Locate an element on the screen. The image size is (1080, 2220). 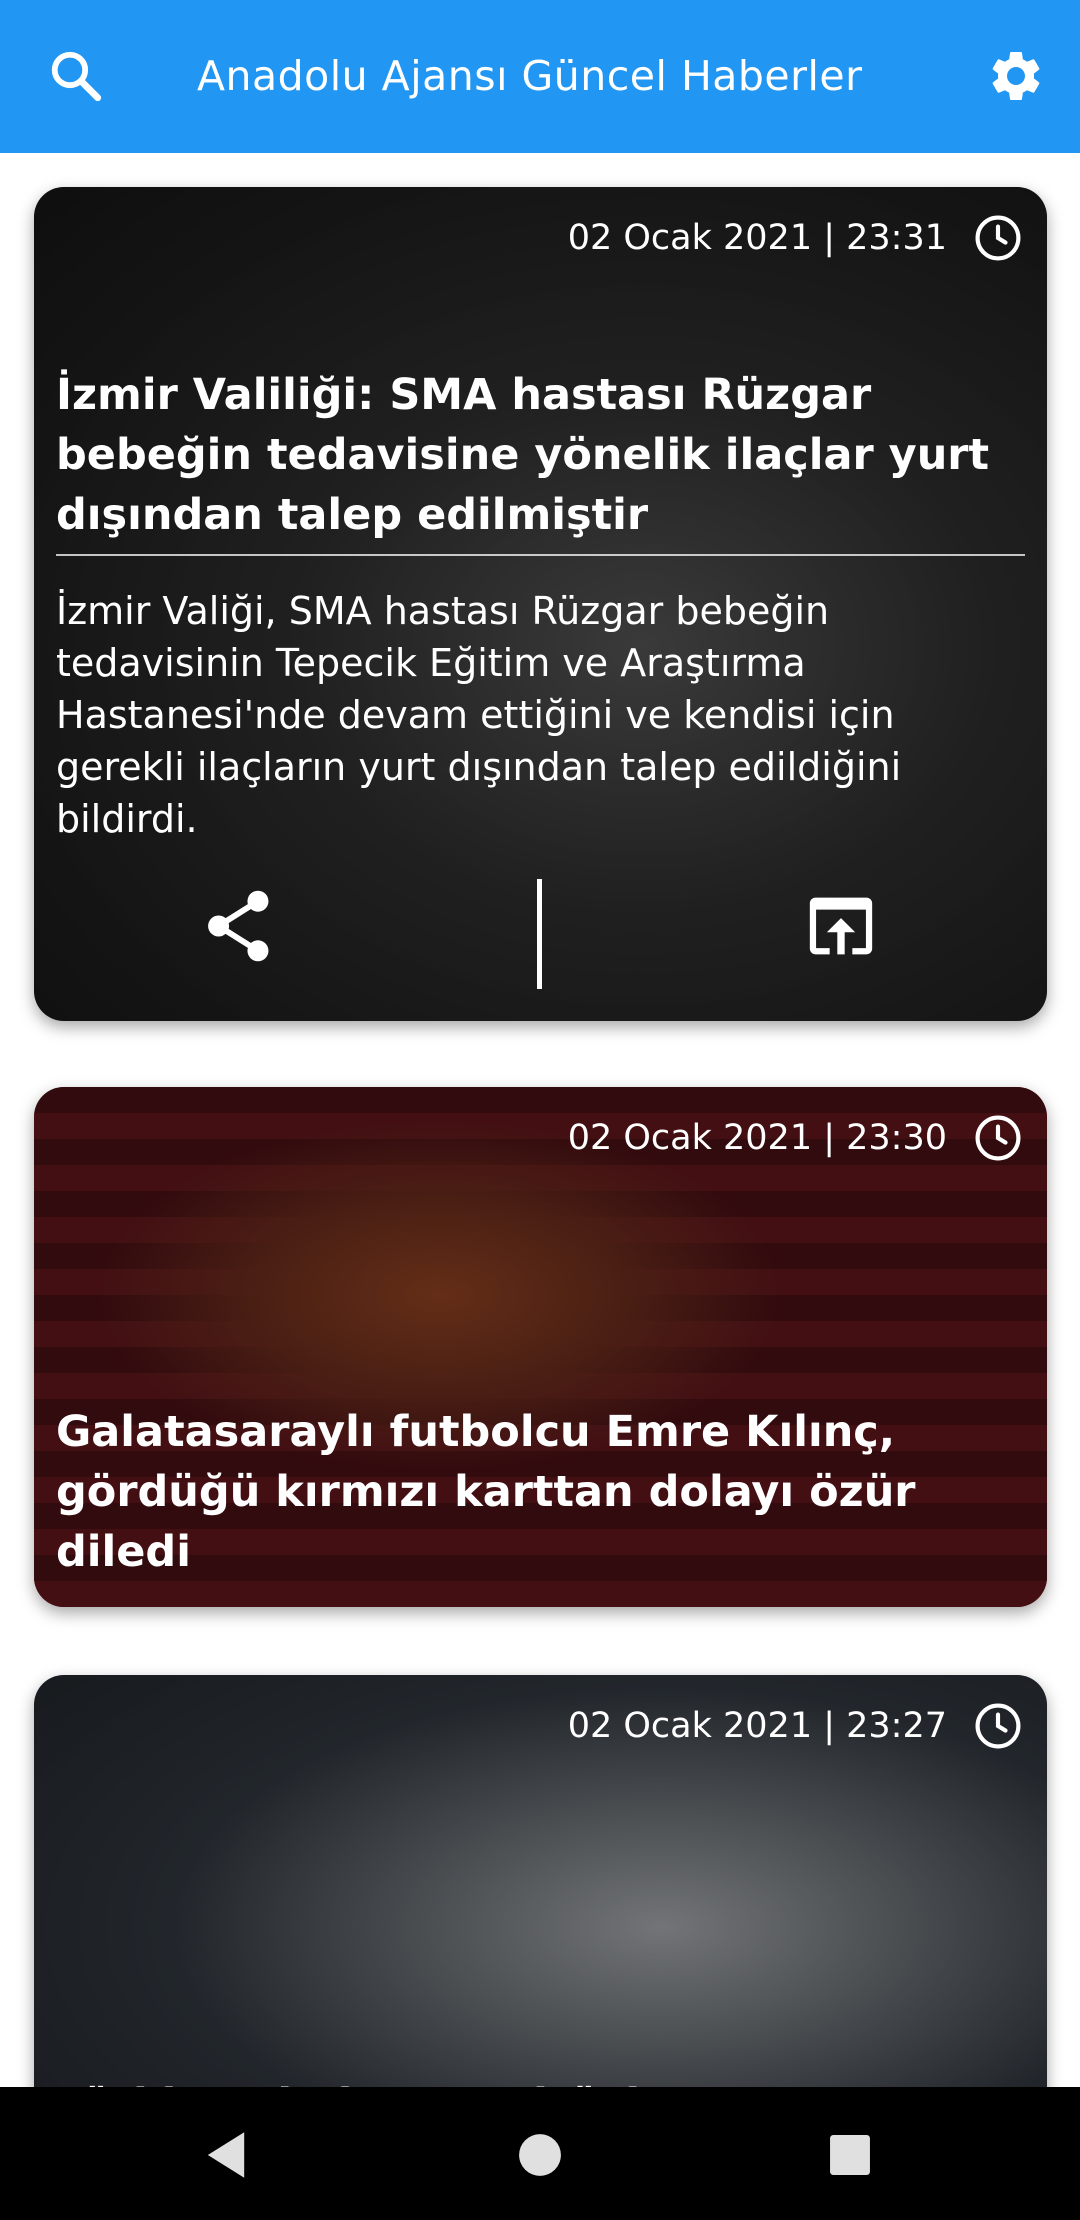
system-nav-bar is located at coordinates (540, 2153).